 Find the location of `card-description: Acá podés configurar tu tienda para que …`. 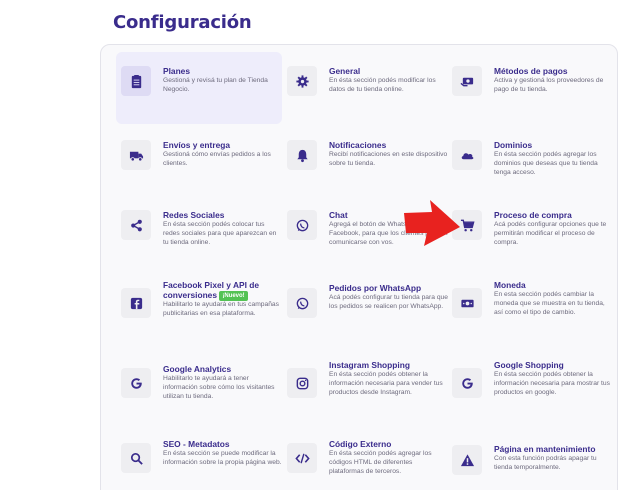

card-description: Acá podés configurar tu tienda para que … is located at coordinates (388, 302).